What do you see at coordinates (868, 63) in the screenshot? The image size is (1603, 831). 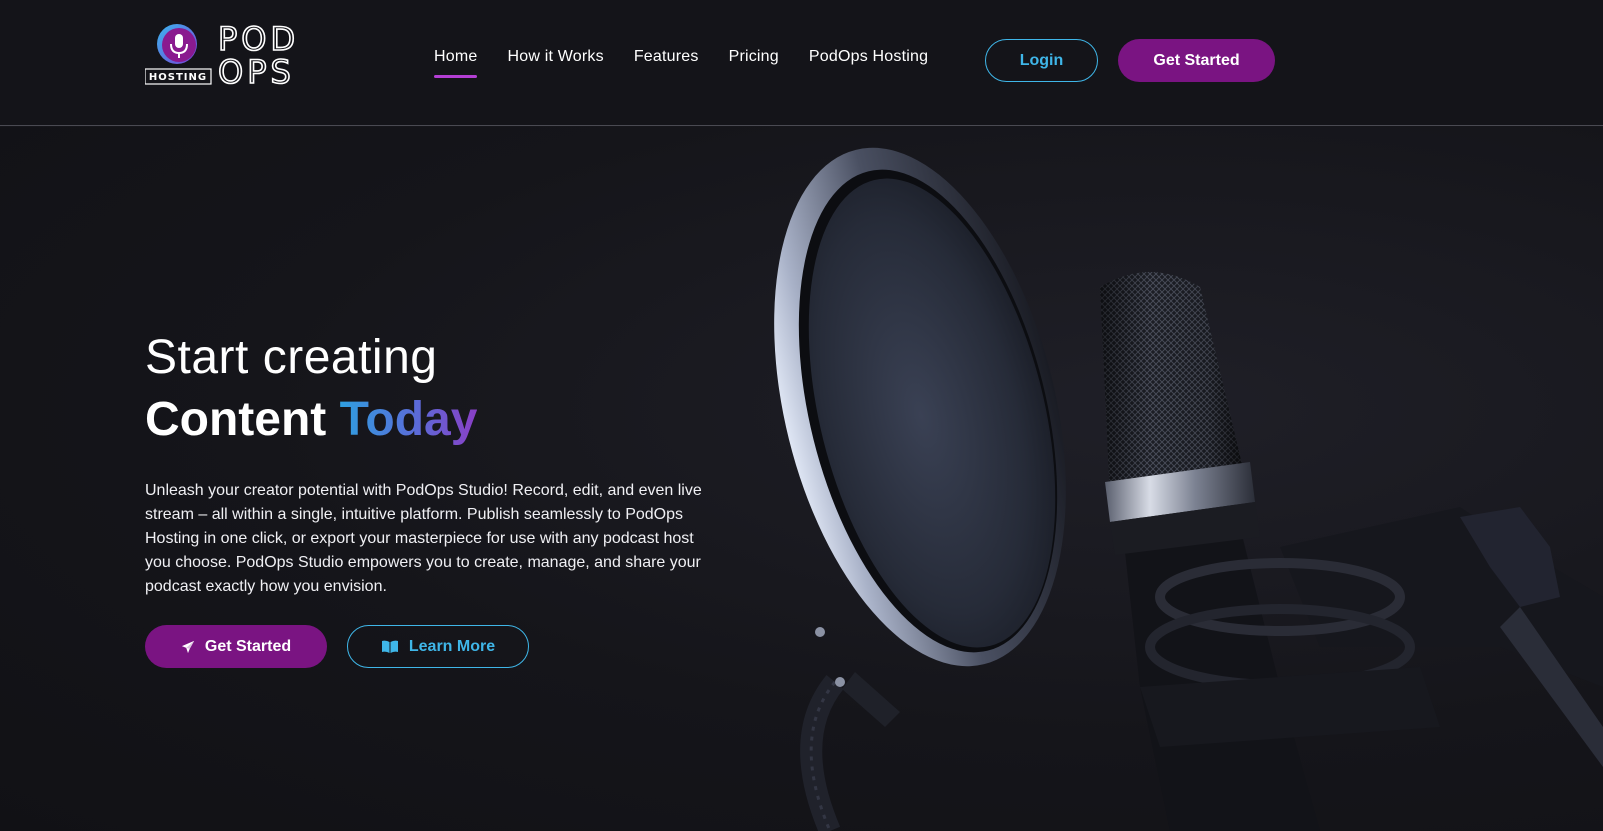 I see `nav-podops-hosting: PodOps Hosting` at bounding box center [868, 63].